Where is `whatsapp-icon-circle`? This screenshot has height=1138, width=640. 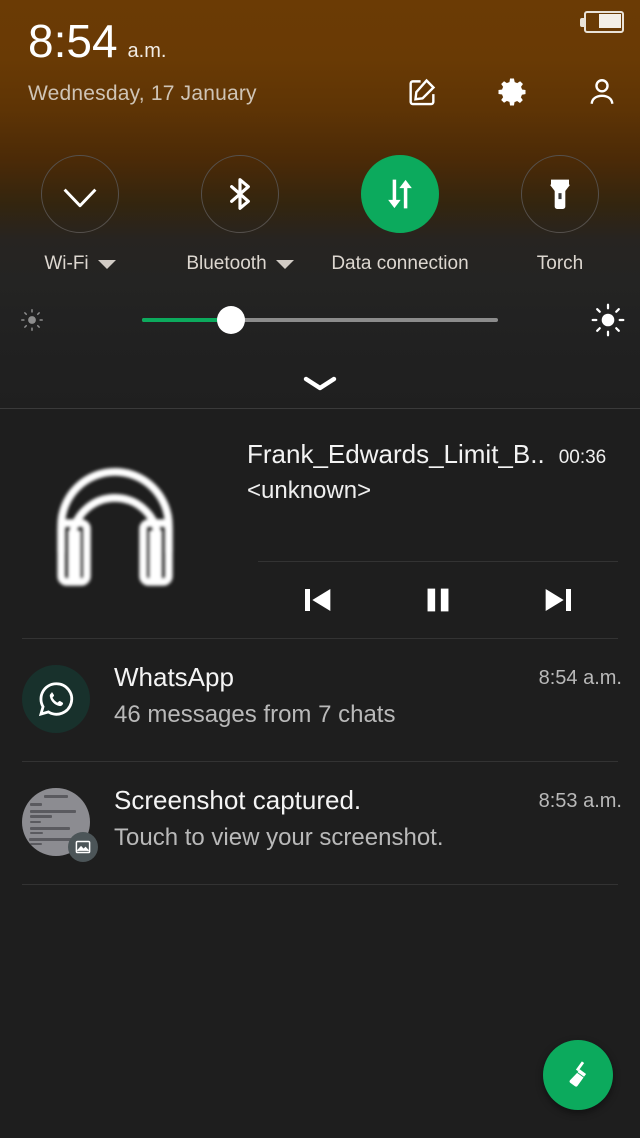
whatsapp-icon-circle is located at coordinates (56, 699).